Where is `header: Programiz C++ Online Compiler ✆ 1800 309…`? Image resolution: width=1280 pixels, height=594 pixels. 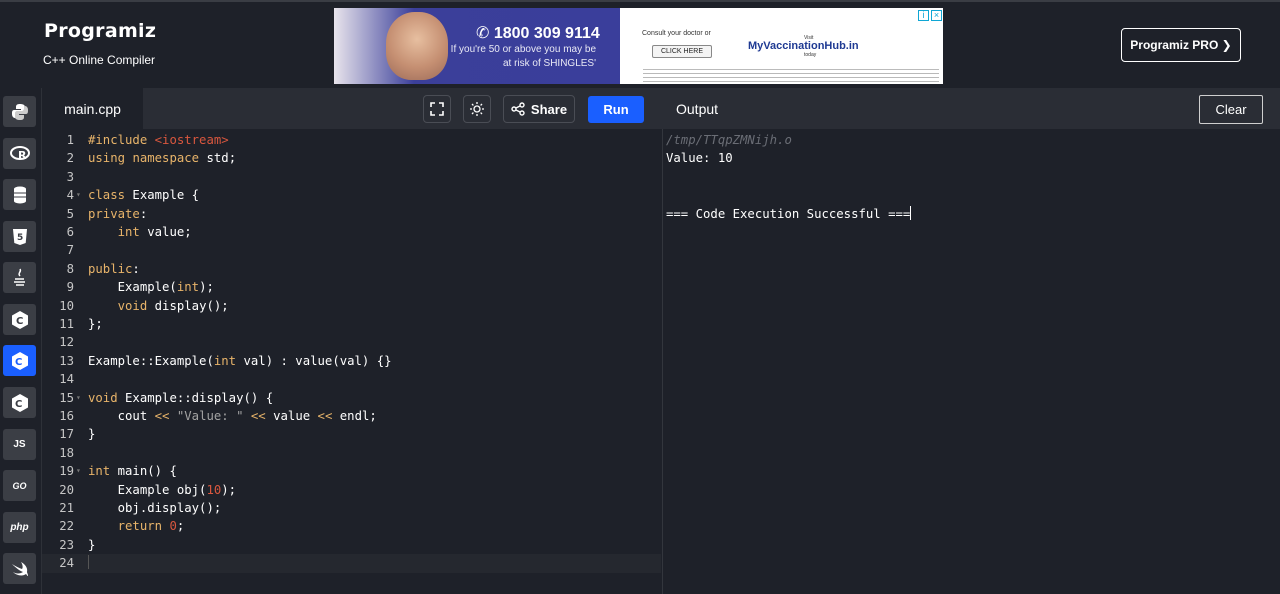
header: Programiz C++ Online Compiler ✆ 1800 309… is located at coordinates (640, 45).